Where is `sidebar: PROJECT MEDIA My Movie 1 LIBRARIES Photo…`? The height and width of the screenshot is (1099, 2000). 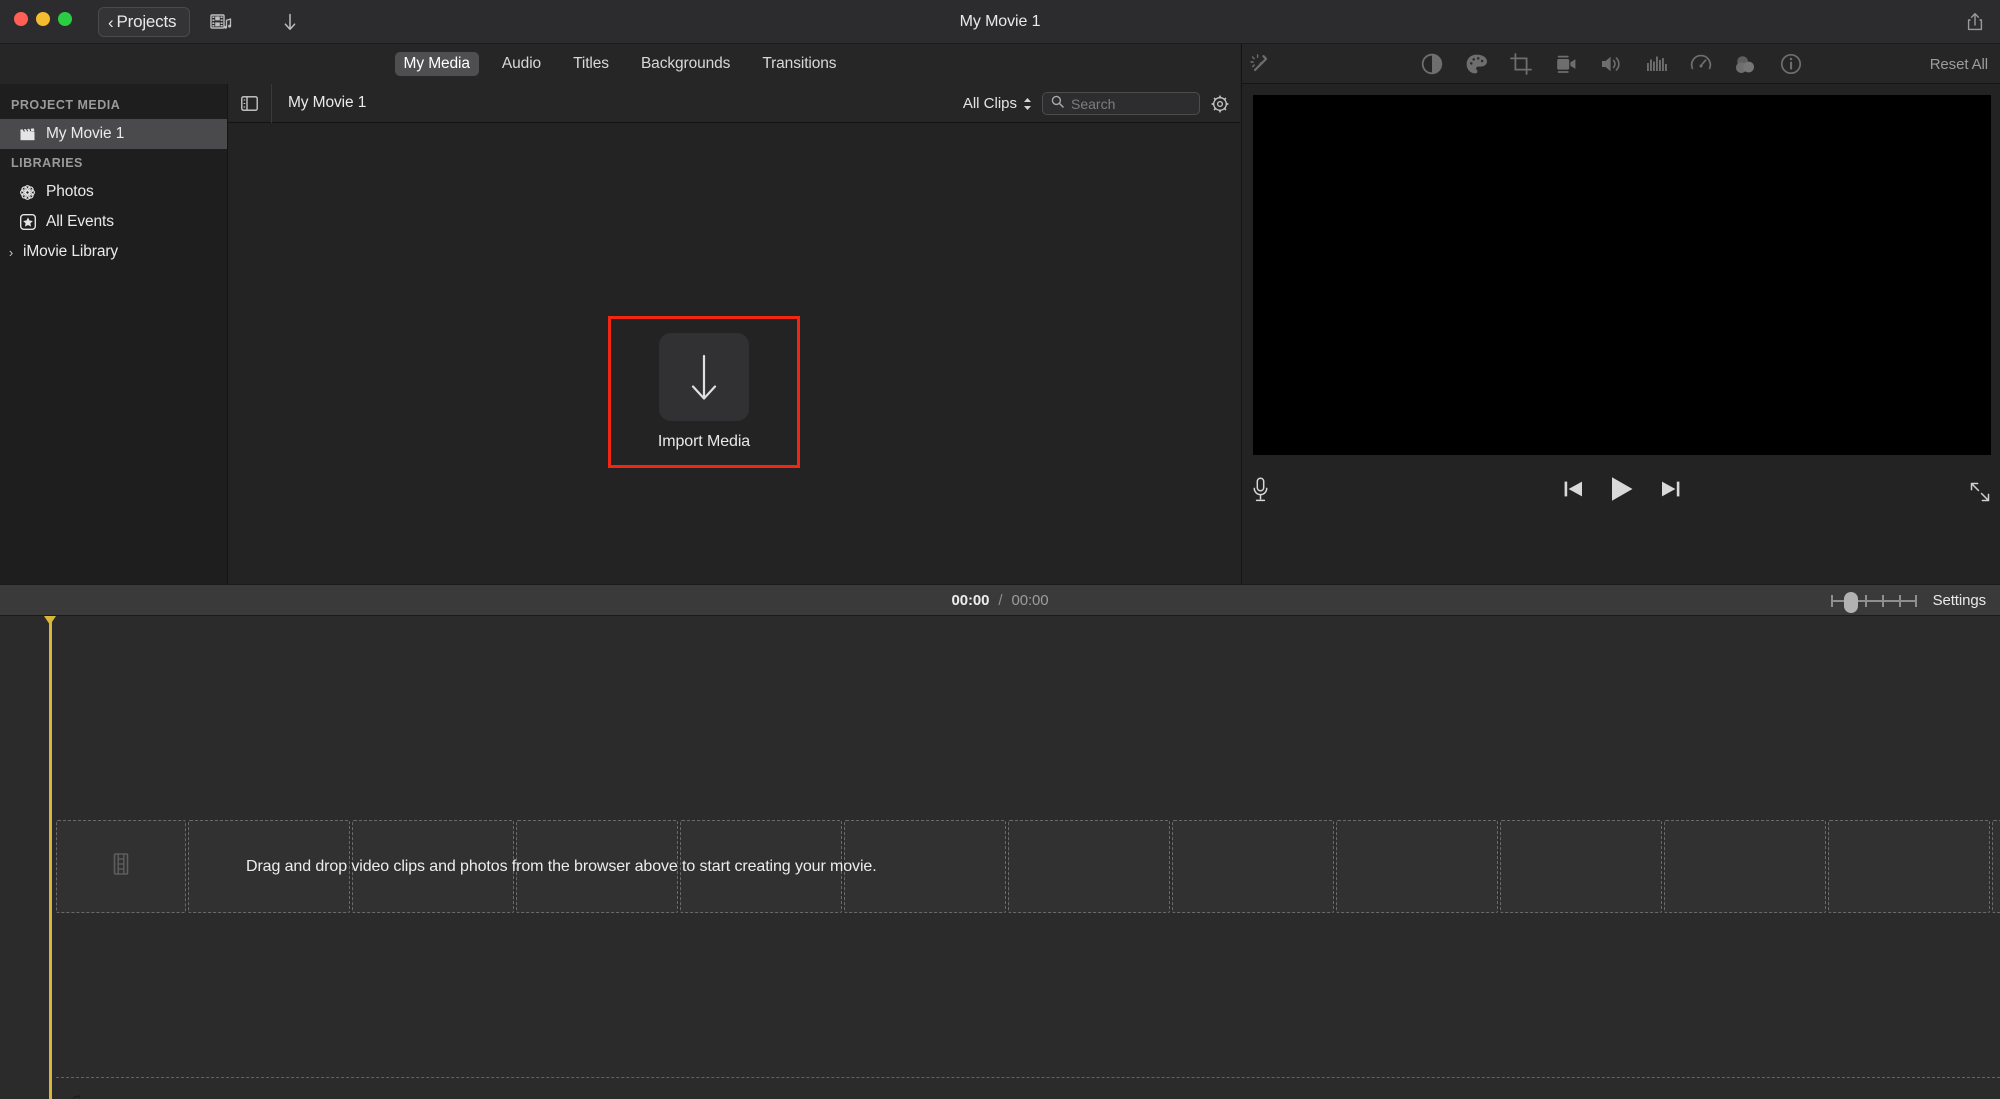
sidebar: PROJECT MEDIA My Movie 1 LIBRARIES Photo… is located at coordinates (114, 334).